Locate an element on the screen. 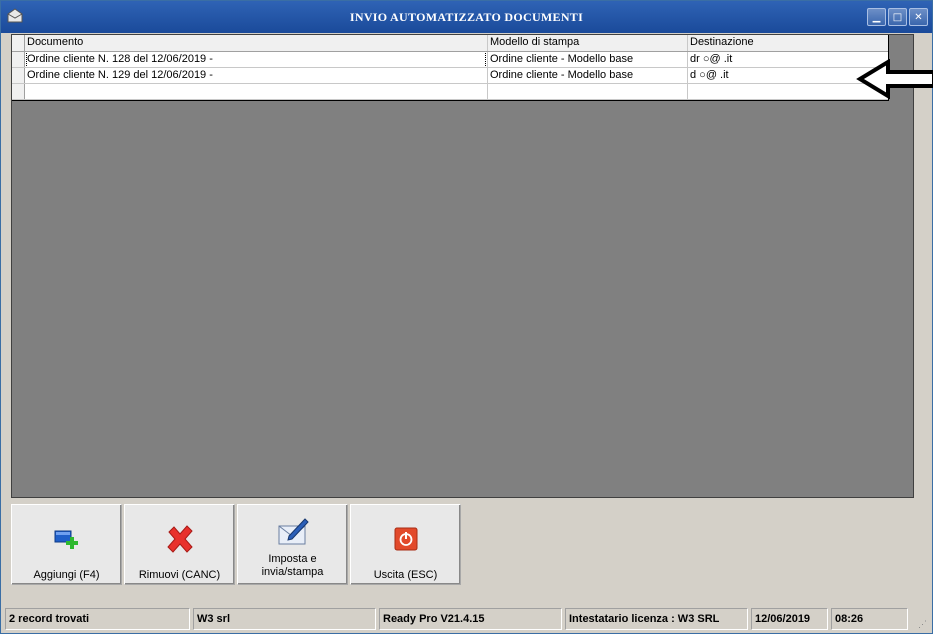  red-x-icon is located at coordinates (180, 539).